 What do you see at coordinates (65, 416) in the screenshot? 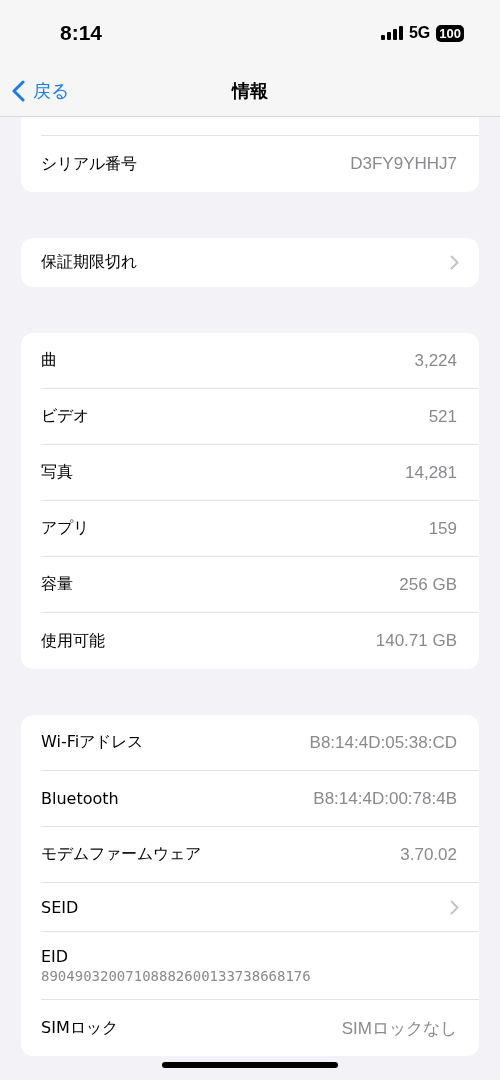
I see `row-label: ビデオ` at bounding box center [65, 416].